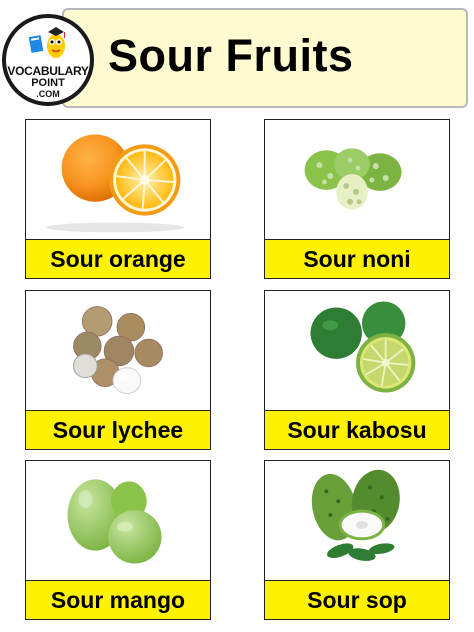 The height and width of the screenshot is (632, 474). What do you see at coordinates (48, 60) in the screenshot?
I see `vocabulary-point-logo: VOCABULARY POINT .COM` at bounding box center [48, 60].